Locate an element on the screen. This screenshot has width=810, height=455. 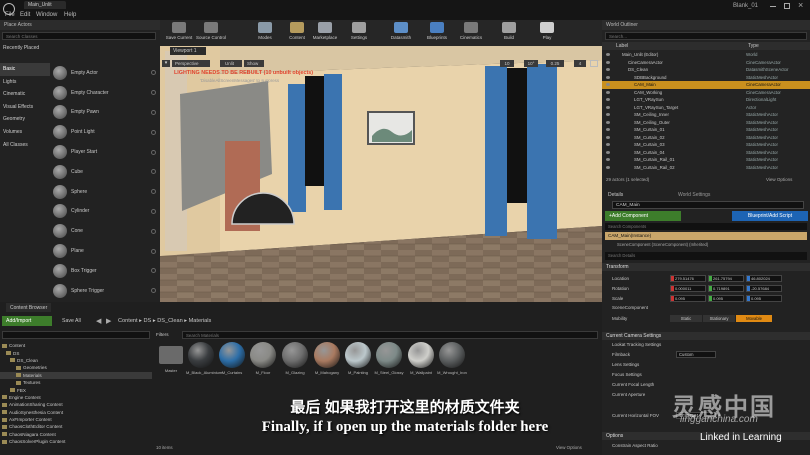
snap-angle-value: 10° is located at coordinates (531, 63).